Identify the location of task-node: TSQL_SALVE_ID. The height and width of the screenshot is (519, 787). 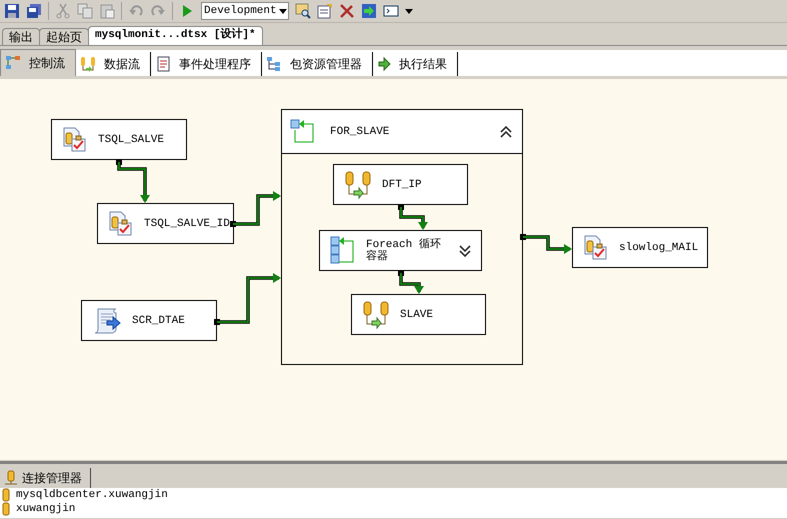
(165, 223).